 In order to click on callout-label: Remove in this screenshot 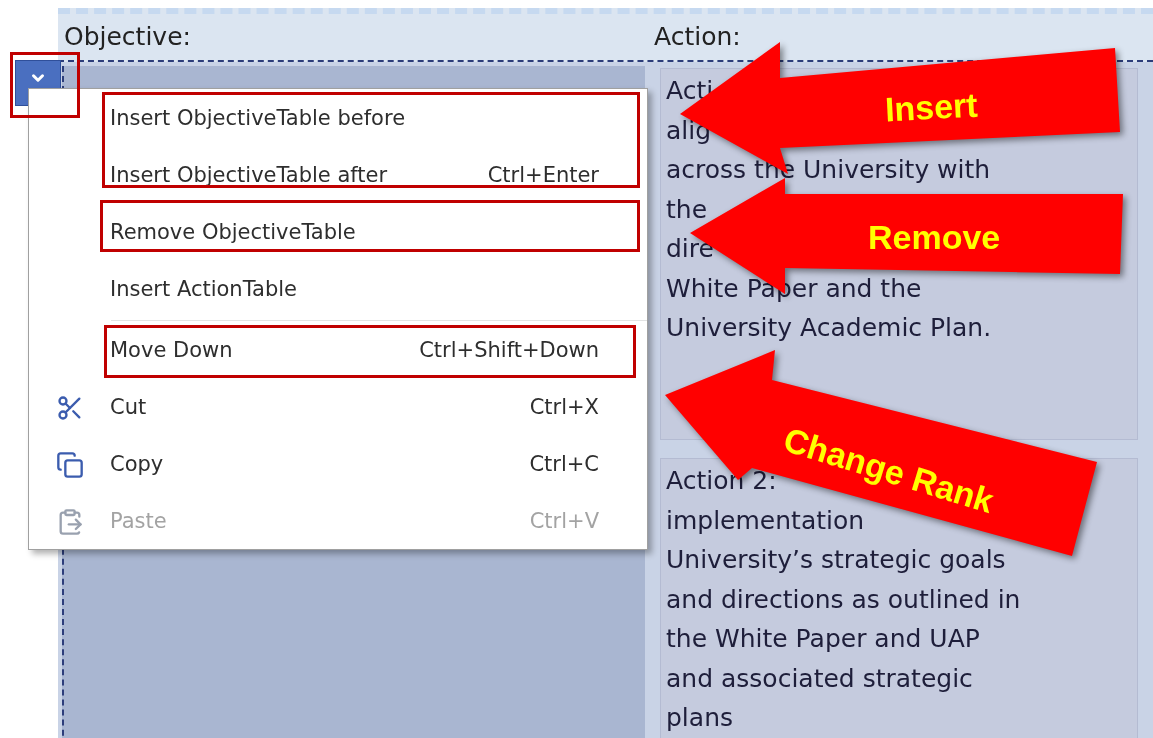, I will do `click(934, 237)`.